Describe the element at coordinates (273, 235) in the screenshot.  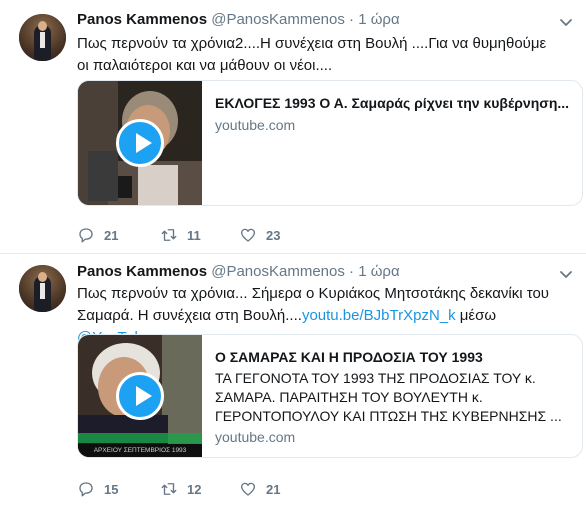
I see `like-count: 23` at that location.